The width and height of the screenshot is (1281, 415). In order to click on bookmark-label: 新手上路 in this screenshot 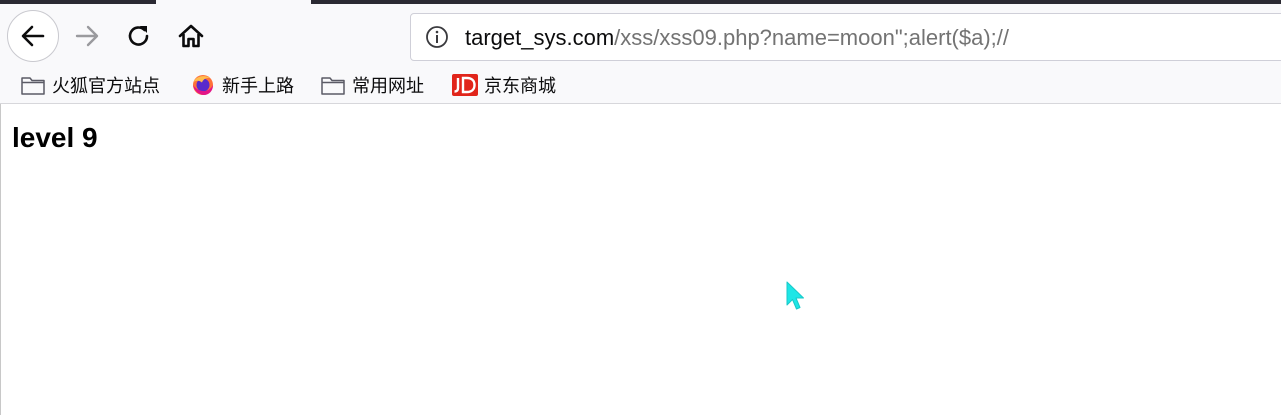, I will do `click(258, 86)`.